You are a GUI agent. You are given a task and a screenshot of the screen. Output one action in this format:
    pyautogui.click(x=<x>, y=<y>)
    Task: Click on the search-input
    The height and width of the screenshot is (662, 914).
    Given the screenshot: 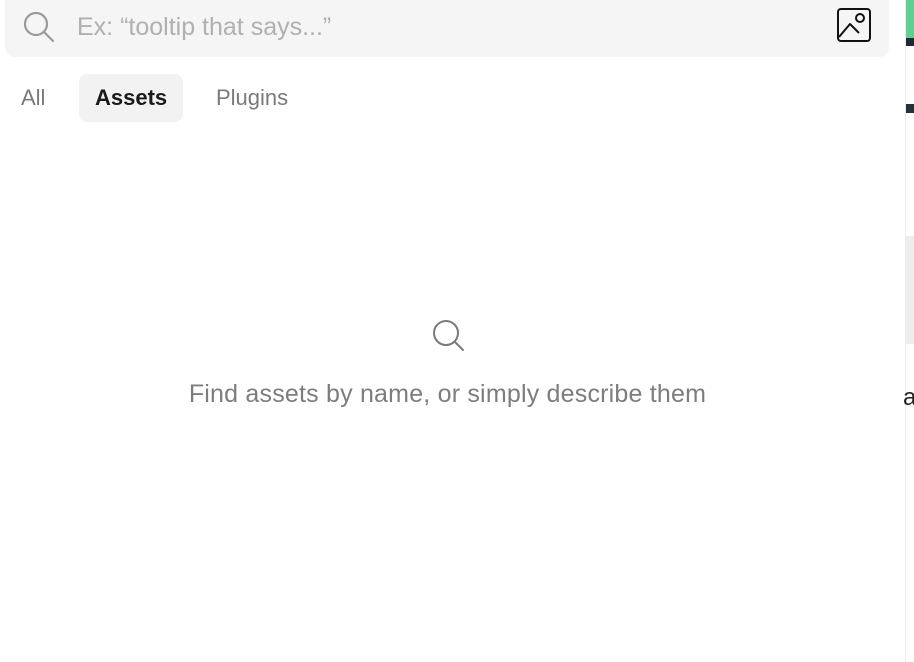 What is the action you would take?
    pyautogui.click(x=447, y=27)
    